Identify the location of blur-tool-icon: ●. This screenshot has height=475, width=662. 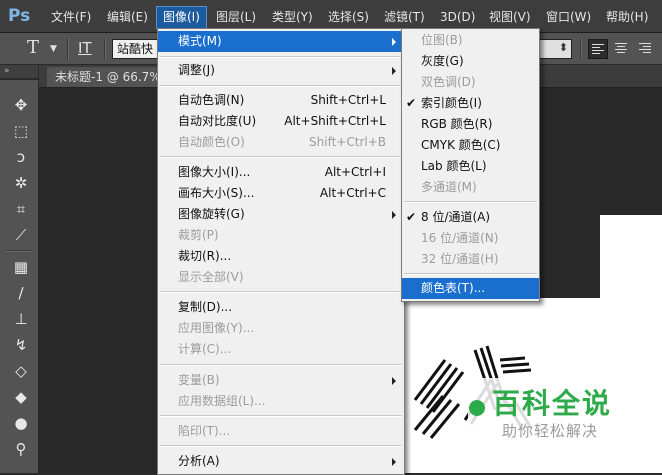
(21, 423).